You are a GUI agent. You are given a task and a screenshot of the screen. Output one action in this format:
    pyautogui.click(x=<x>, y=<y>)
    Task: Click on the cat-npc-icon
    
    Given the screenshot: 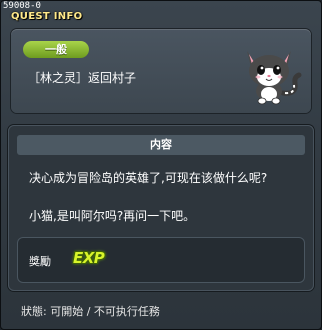 What is the action you would take?
    pyautogui.click(x=269, y=73)
    